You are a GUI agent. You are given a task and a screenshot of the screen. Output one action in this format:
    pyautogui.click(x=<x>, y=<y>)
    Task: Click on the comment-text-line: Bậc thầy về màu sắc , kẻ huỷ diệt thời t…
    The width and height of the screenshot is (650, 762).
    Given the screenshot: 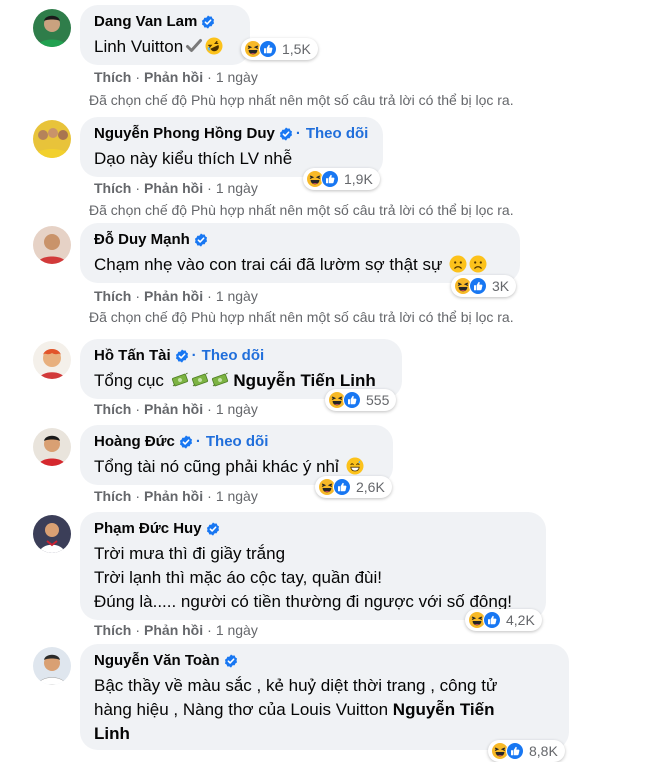 What is the action you would take?
    pyautogui.click(x=296, y=685)
    